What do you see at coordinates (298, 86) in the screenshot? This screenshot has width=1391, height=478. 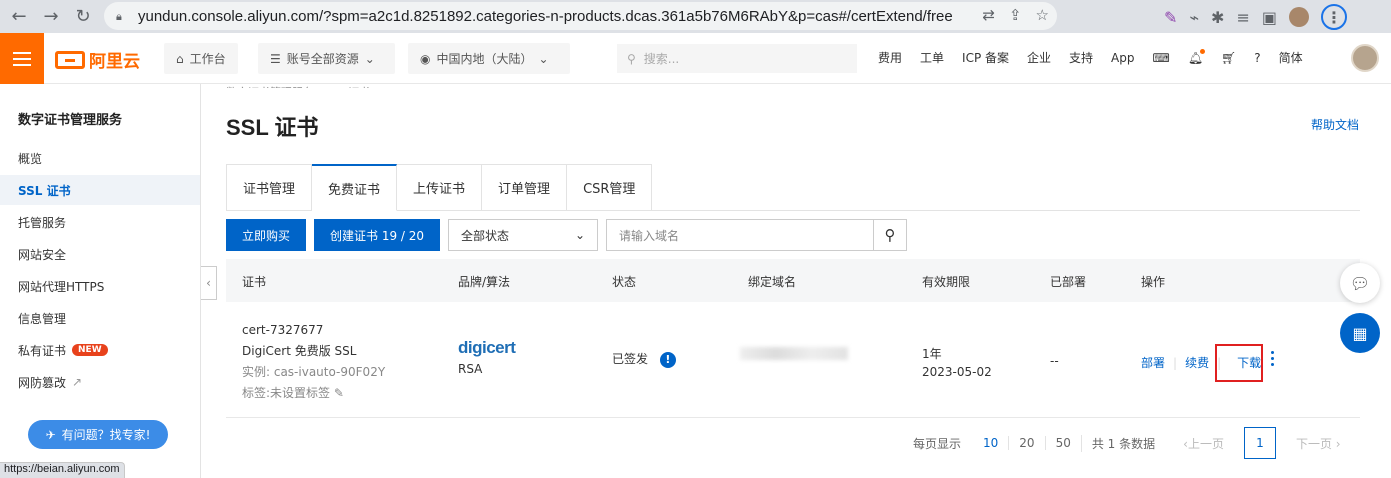 I see `breadcrumb: 数字证书管理服务 / SSL 证书` at bounding box center [298, 86].